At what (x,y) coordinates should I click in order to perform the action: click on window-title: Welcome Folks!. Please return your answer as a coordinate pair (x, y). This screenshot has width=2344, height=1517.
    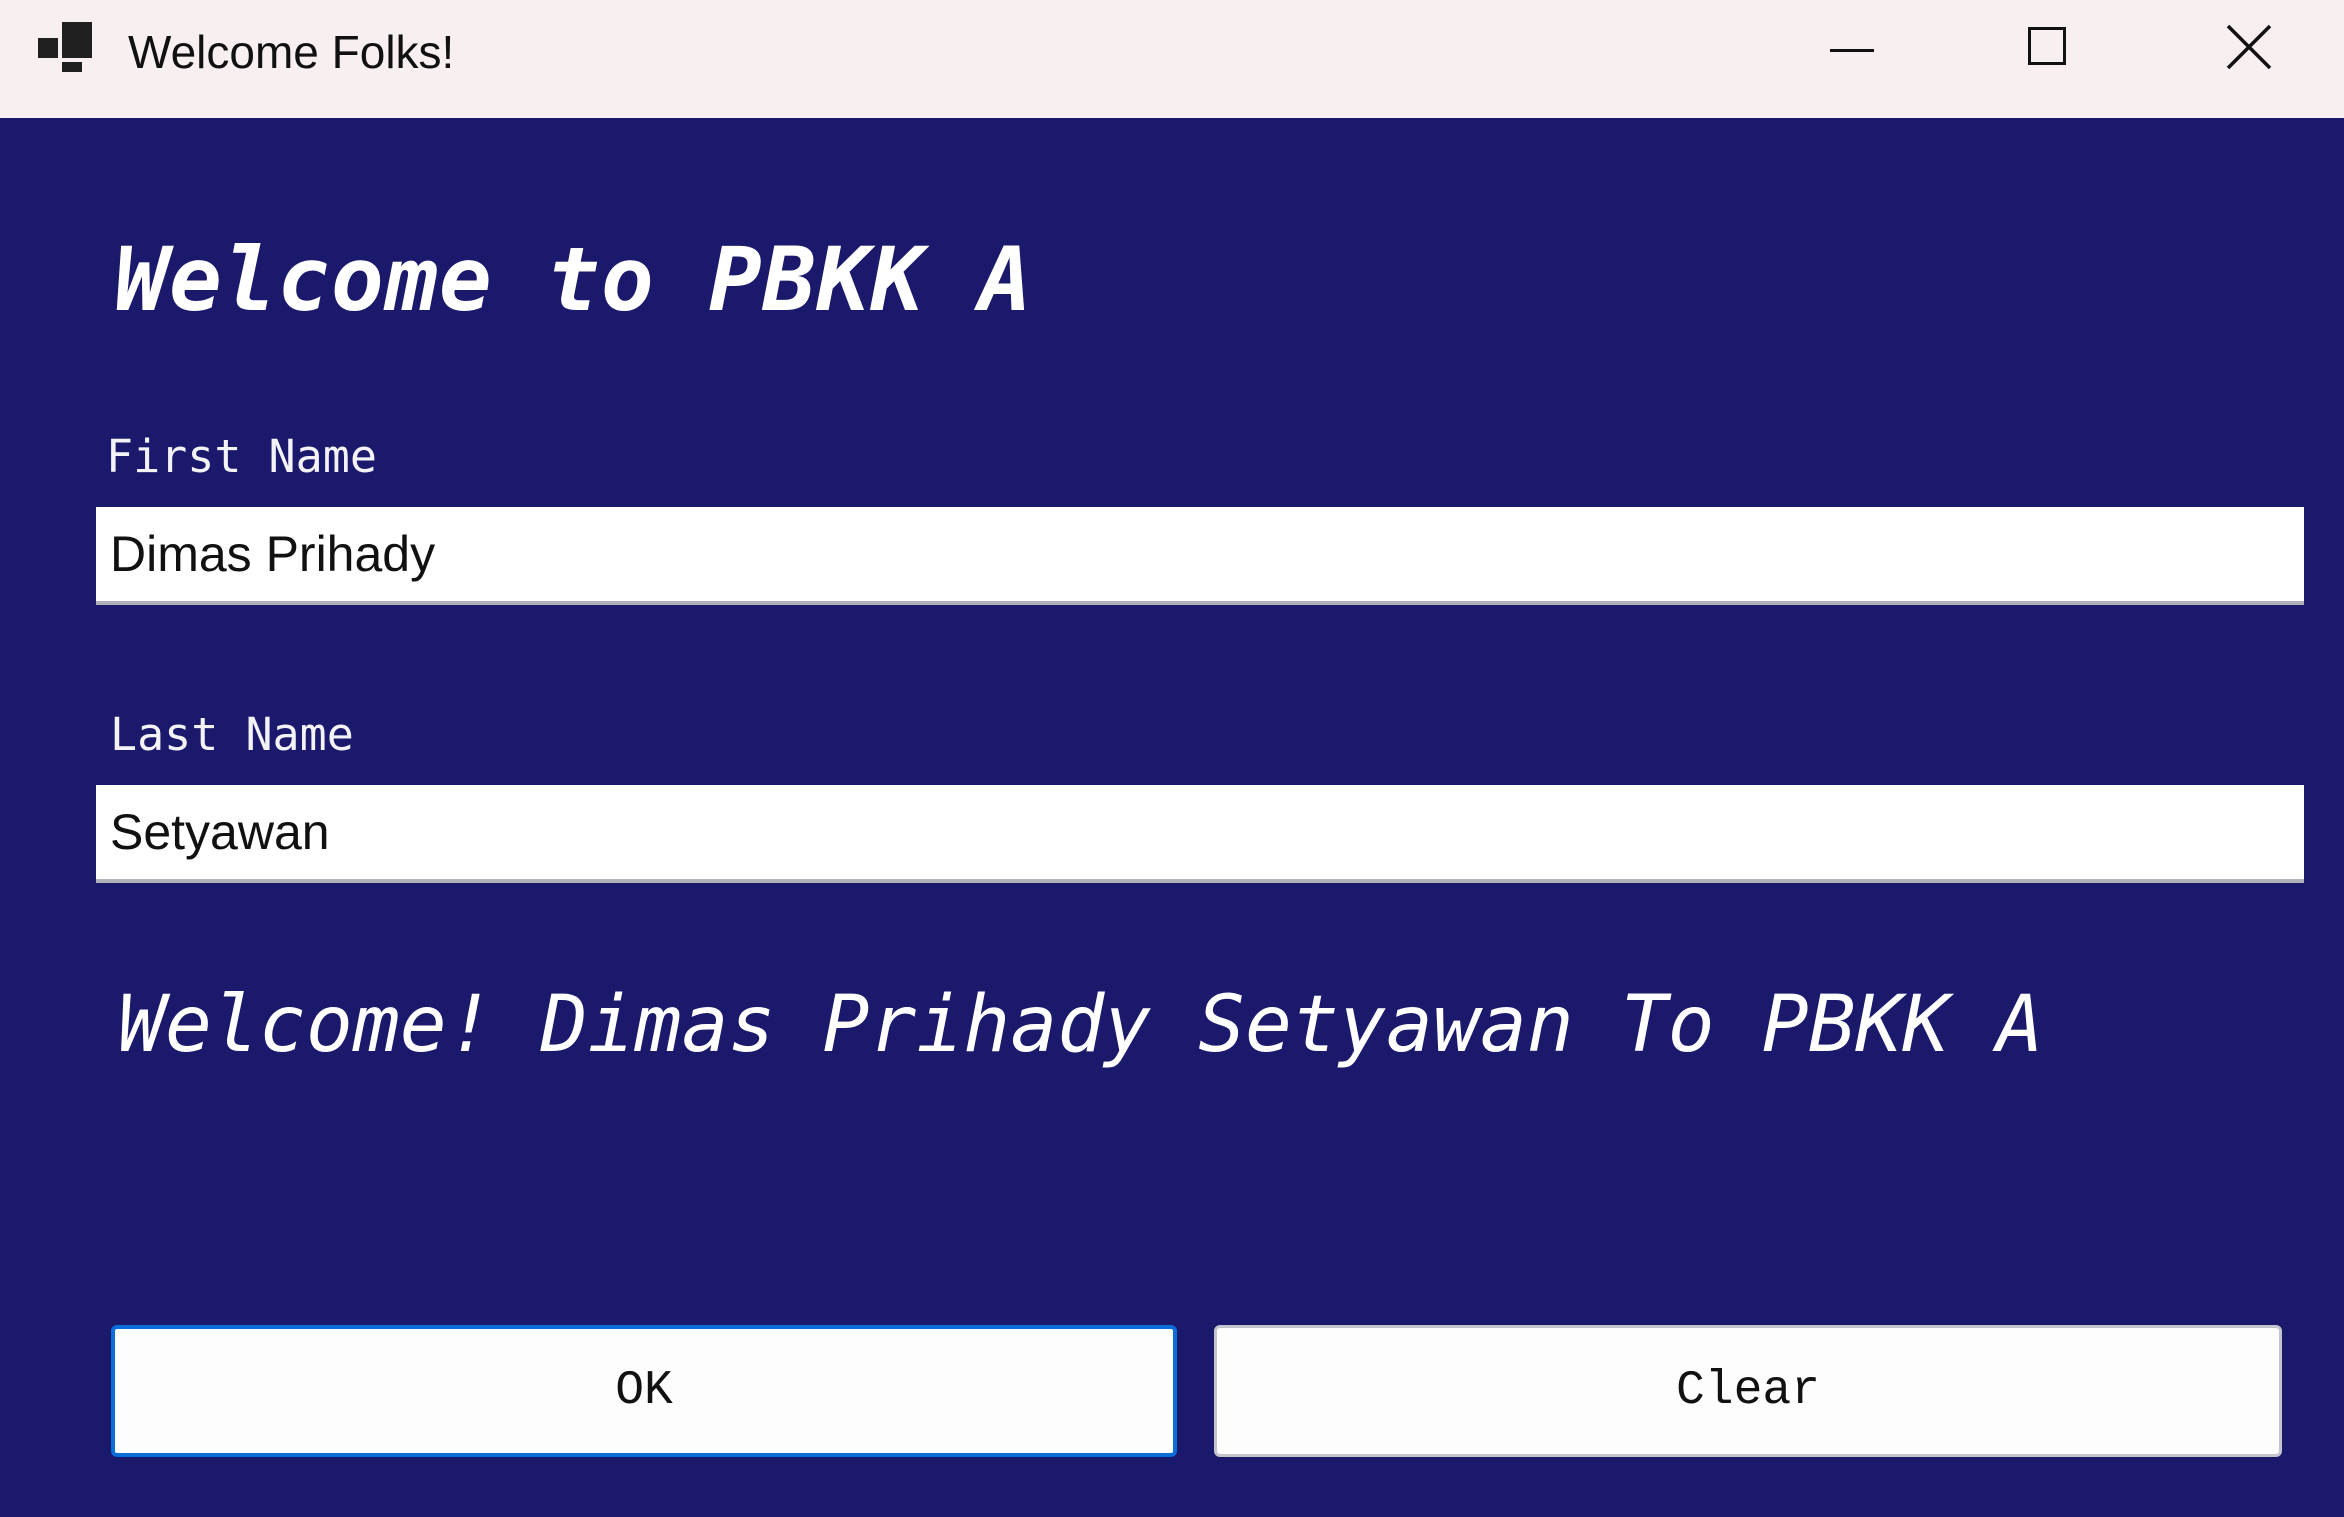
    Looking at the image, I should click on (291, 52).